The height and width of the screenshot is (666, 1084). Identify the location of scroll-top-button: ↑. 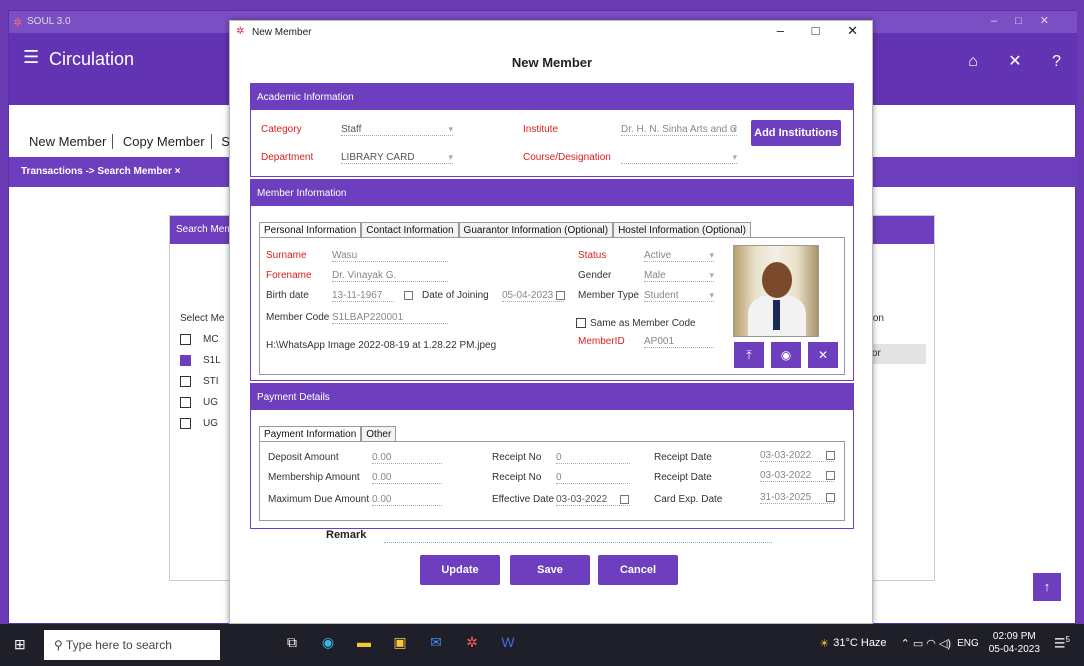
(1047, 587).